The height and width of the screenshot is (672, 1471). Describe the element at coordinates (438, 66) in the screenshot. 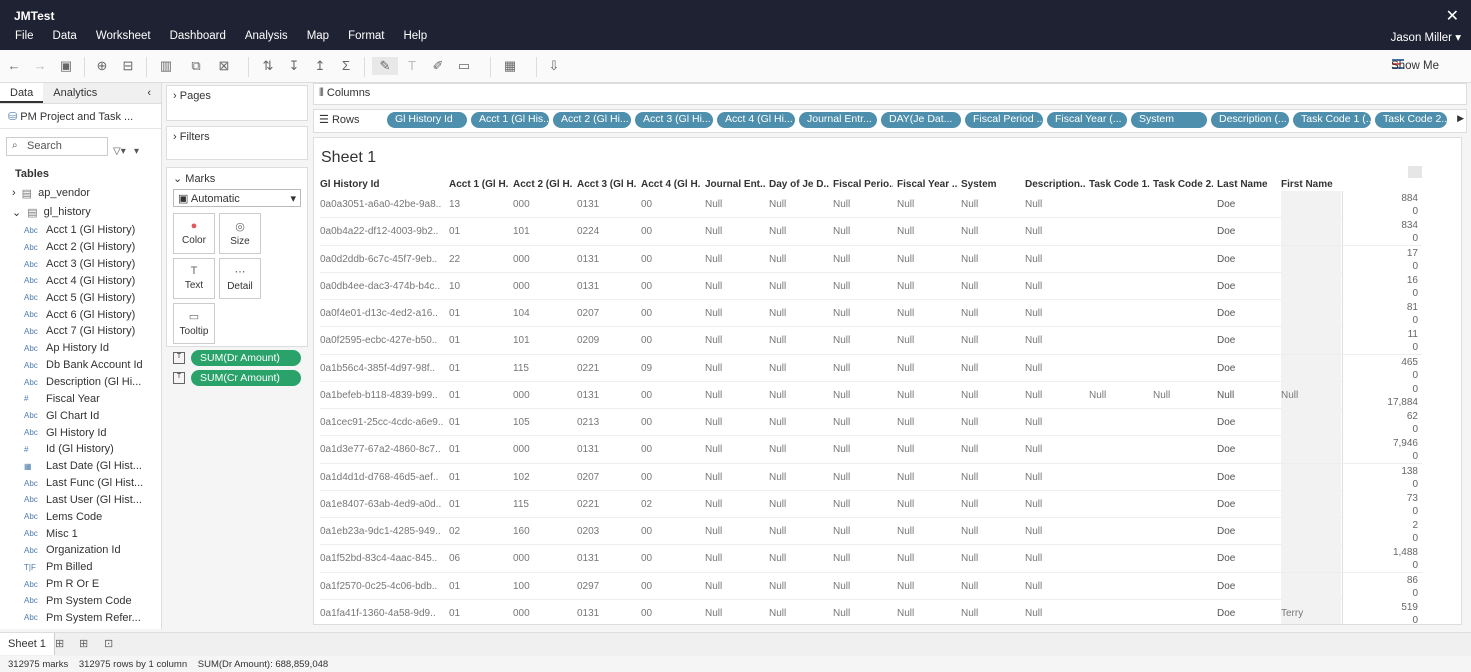

I see `format-icon: ✐` at that location.